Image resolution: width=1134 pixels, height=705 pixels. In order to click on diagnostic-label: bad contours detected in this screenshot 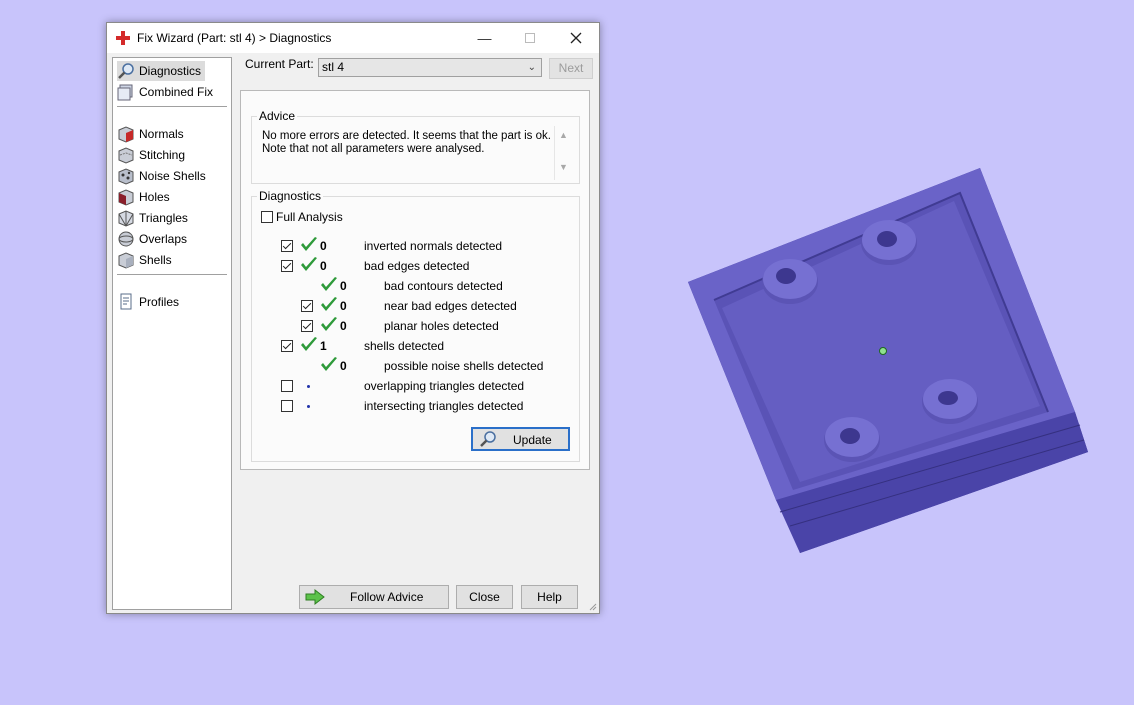, I will do `click(443, 286)`.